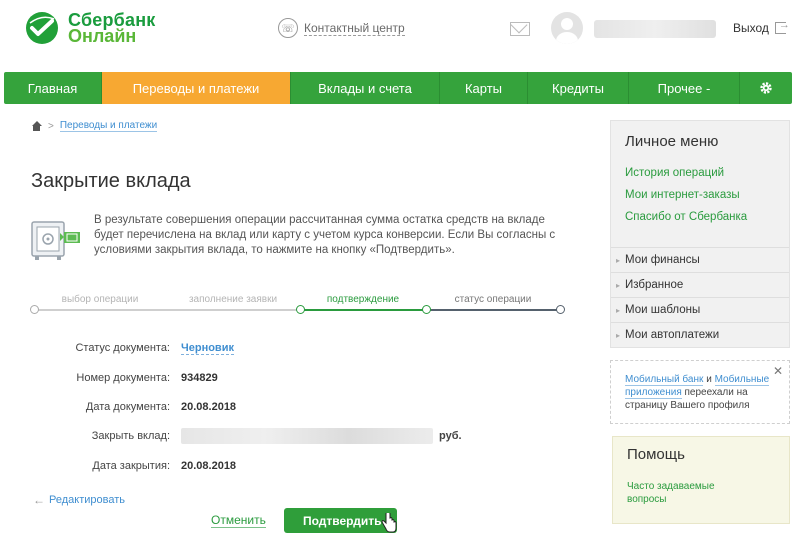  Describe the element at coordinates (682, 493) in the screenshot. I see `faq-link: Часто задаваемые вопросы` at that location.